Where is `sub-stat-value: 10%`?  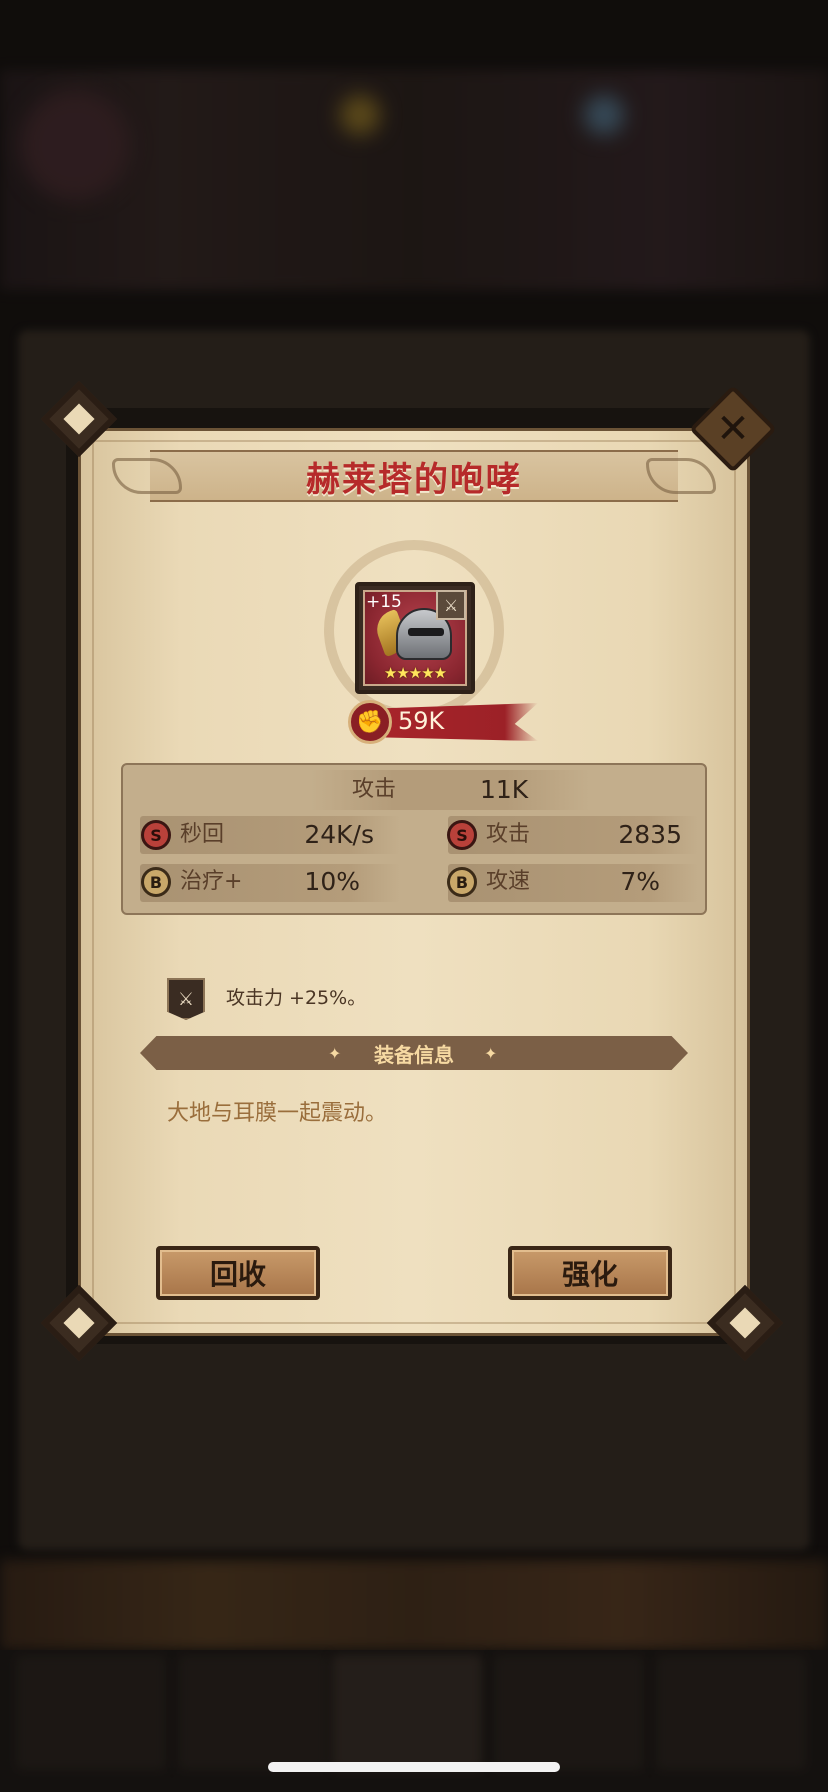
sub-stat-value: 10% is located at coordinates (332, 881).